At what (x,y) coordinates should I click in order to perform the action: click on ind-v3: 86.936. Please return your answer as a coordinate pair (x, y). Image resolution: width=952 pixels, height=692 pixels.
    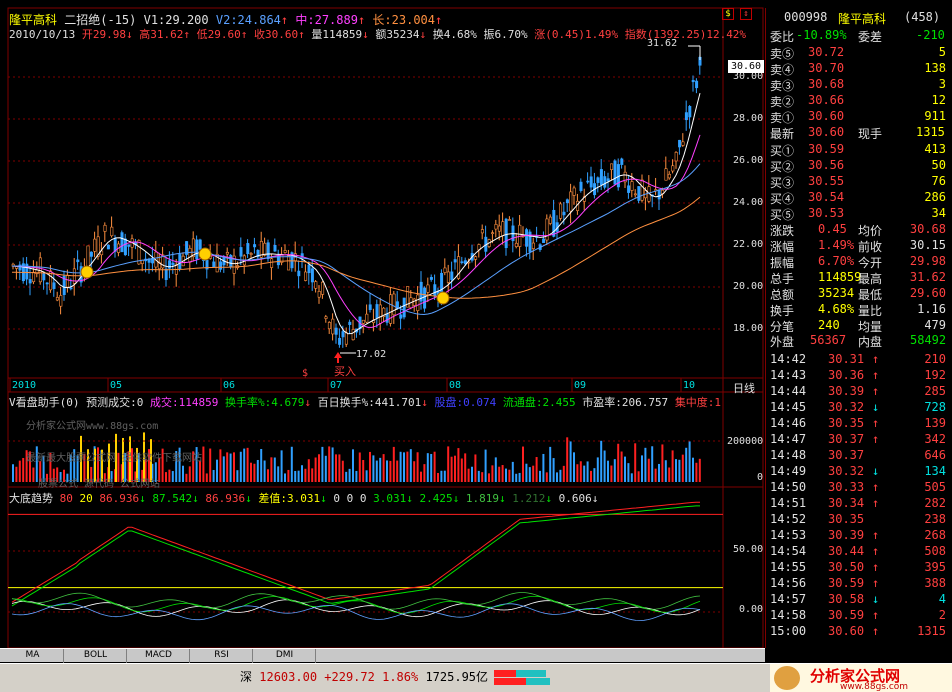
    Looking at the image, I should click on (225, 498).